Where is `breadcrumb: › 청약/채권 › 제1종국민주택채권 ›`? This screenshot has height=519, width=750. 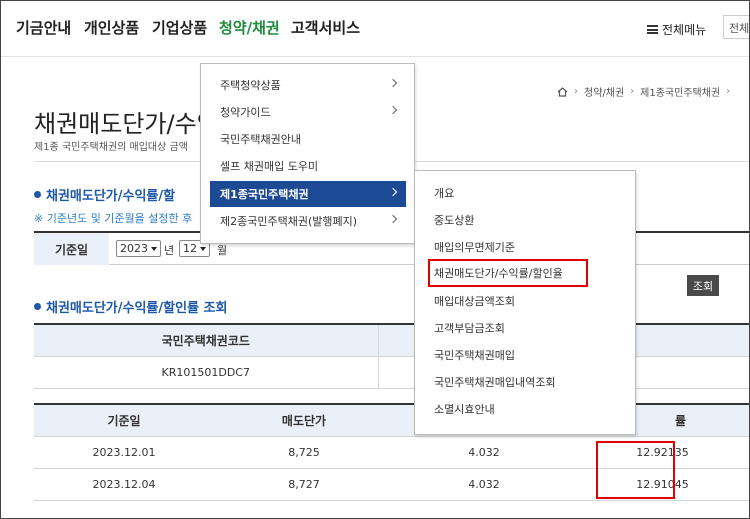
breadcrumb: › 청약/채권 › 제1종국민주택채권 › is located at coordinates (643, 91).